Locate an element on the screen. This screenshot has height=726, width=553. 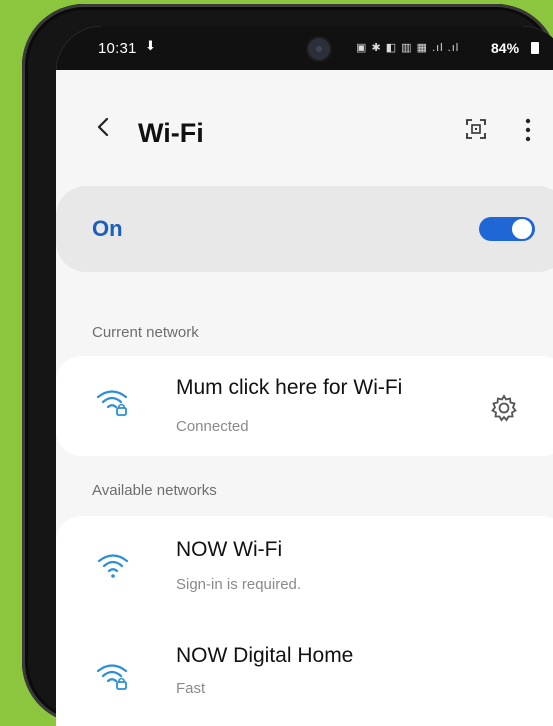
more-vertical-icon is located at coordinates (528, 130).